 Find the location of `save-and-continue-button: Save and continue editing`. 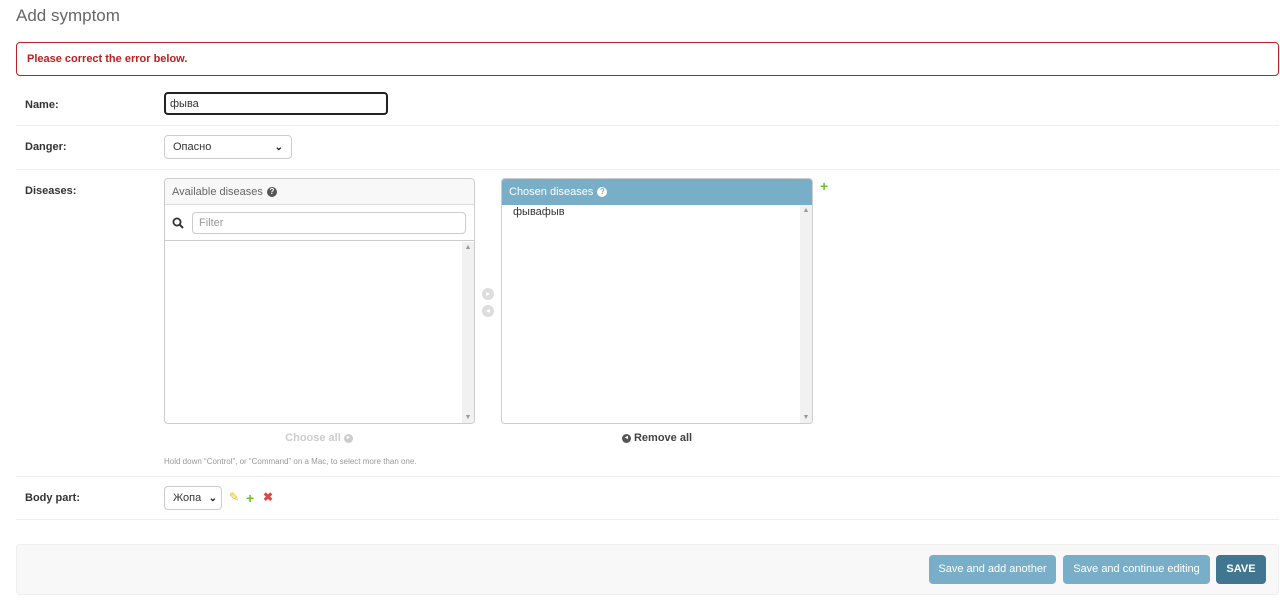

save-and-continue-button: Save and continue editing is located at coordinates (1136, 569).